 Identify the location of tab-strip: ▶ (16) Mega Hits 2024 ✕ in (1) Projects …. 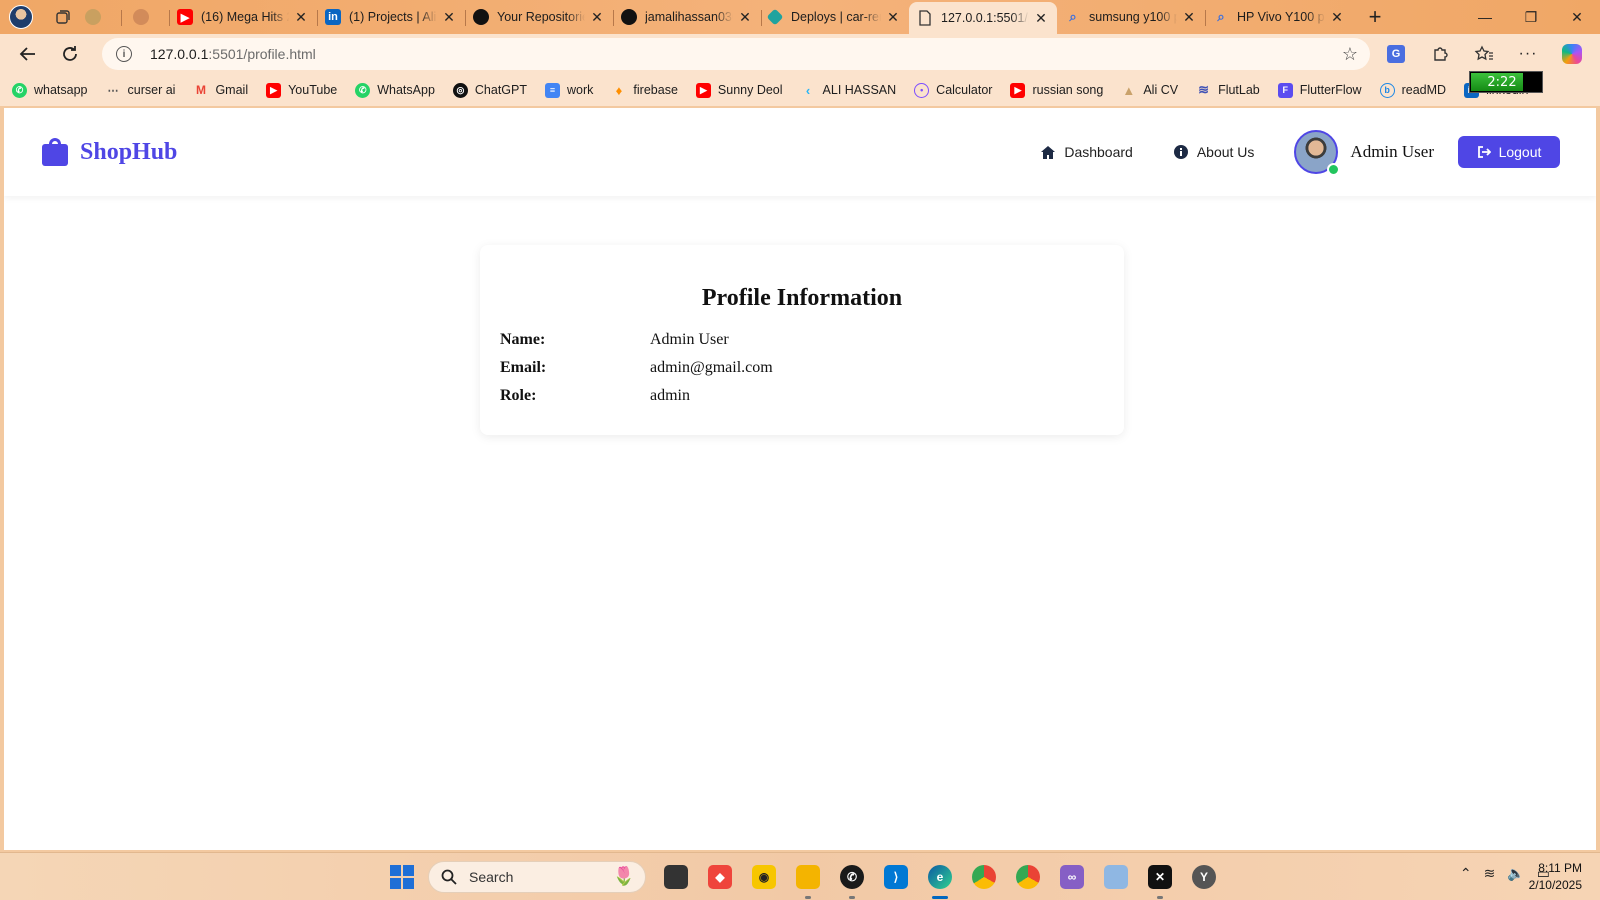
(800, 17).